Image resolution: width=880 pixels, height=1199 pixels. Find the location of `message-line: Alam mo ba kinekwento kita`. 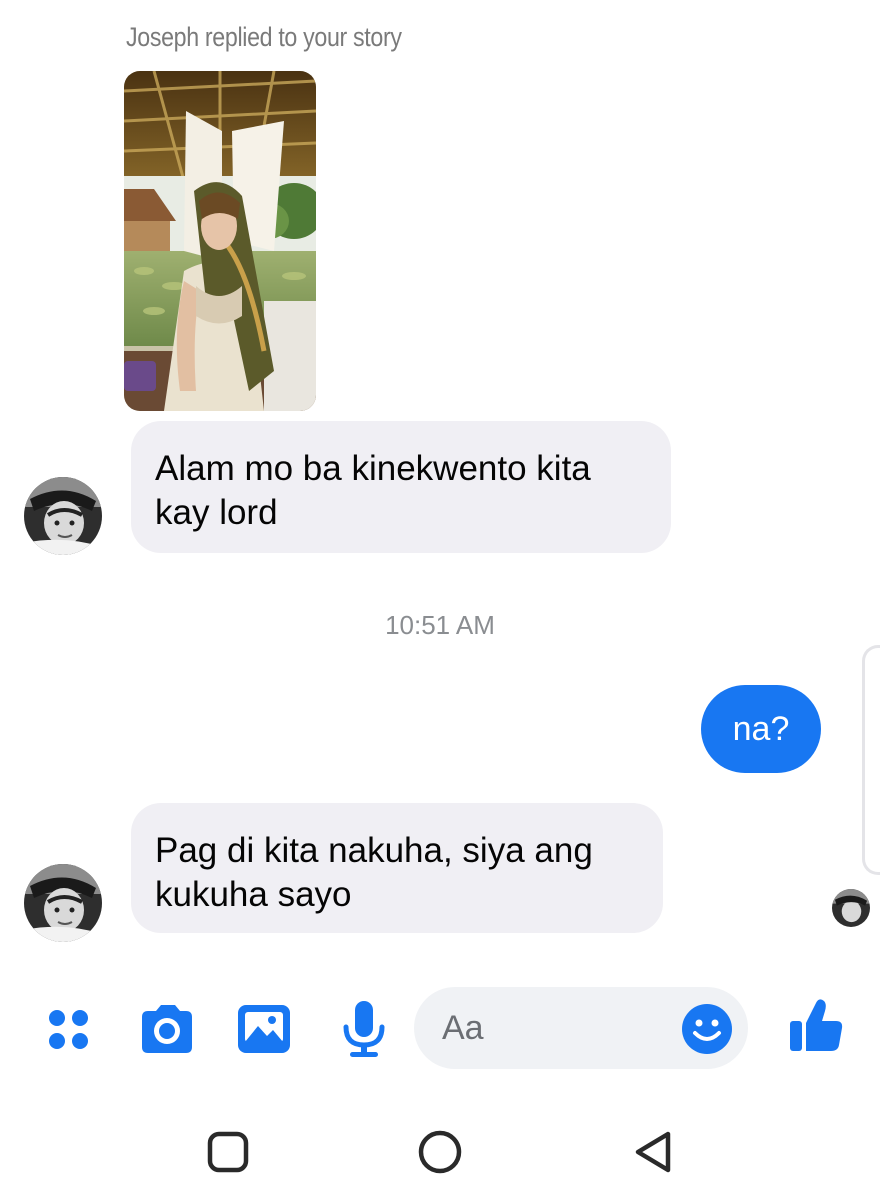

message-line: Alam mo ba kinekwento kita is located at coordinates (373, 468).